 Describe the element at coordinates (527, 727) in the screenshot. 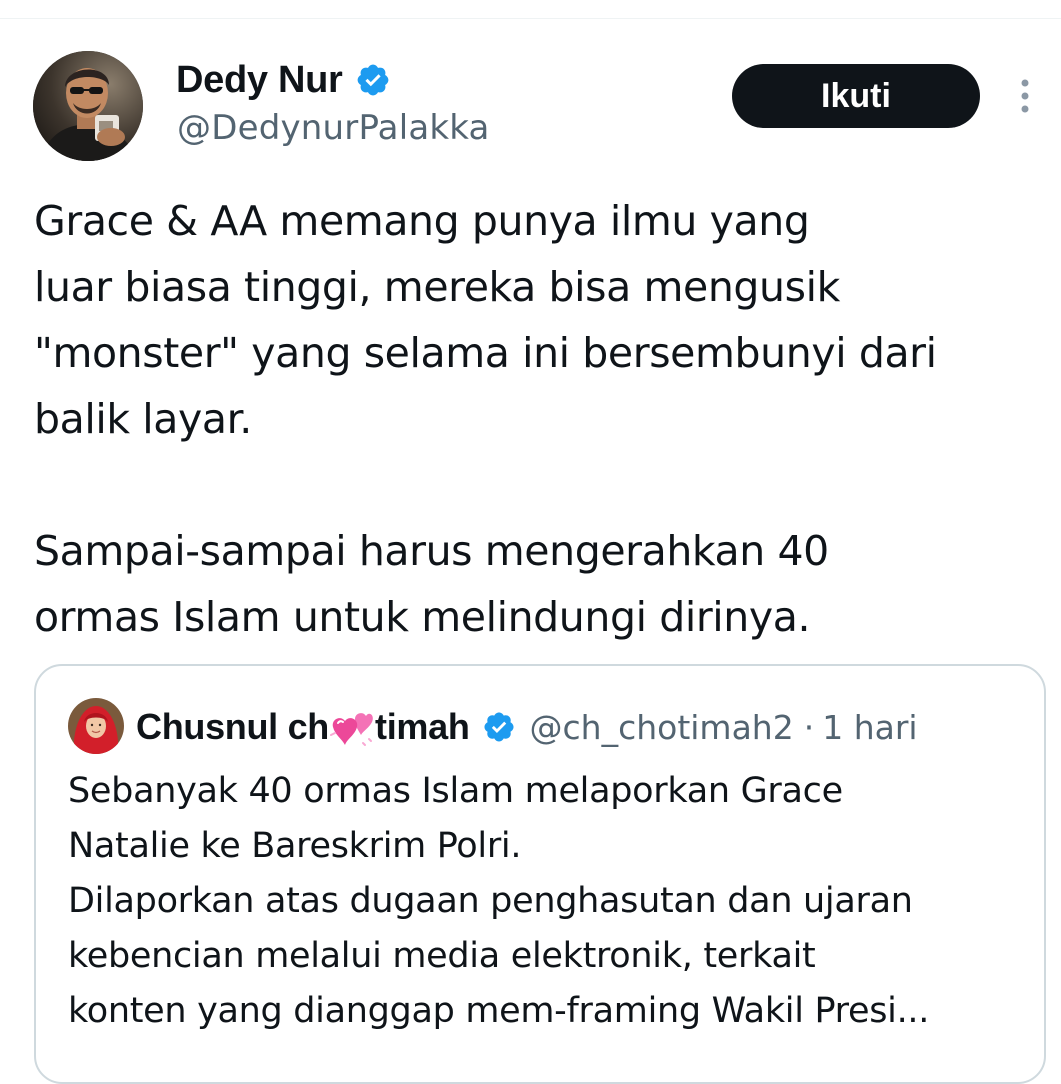

I see `quoted-header: Chusnul ch timah @ch_chotimah2 · 1 hari` at that location.